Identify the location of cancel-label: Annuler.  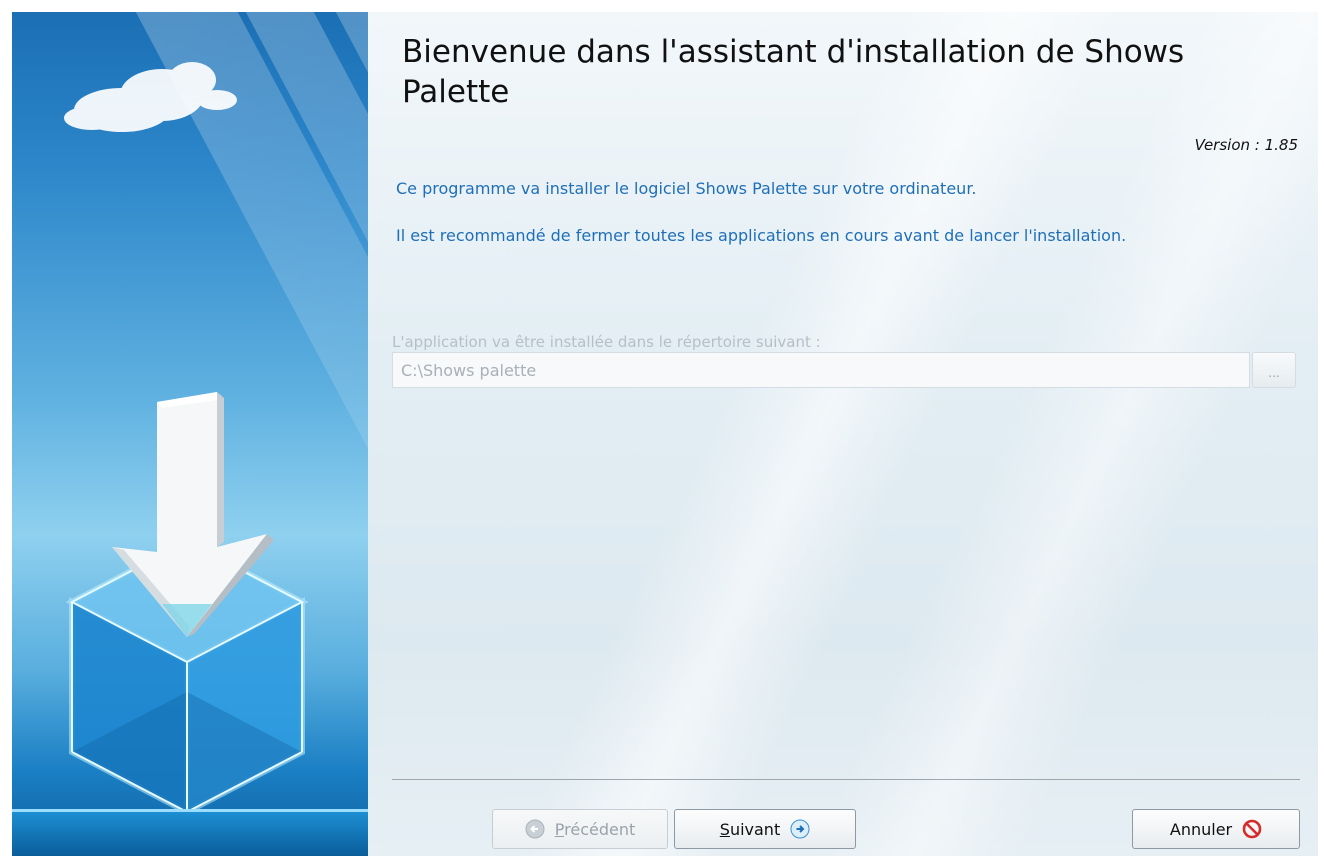
(1201, 829).